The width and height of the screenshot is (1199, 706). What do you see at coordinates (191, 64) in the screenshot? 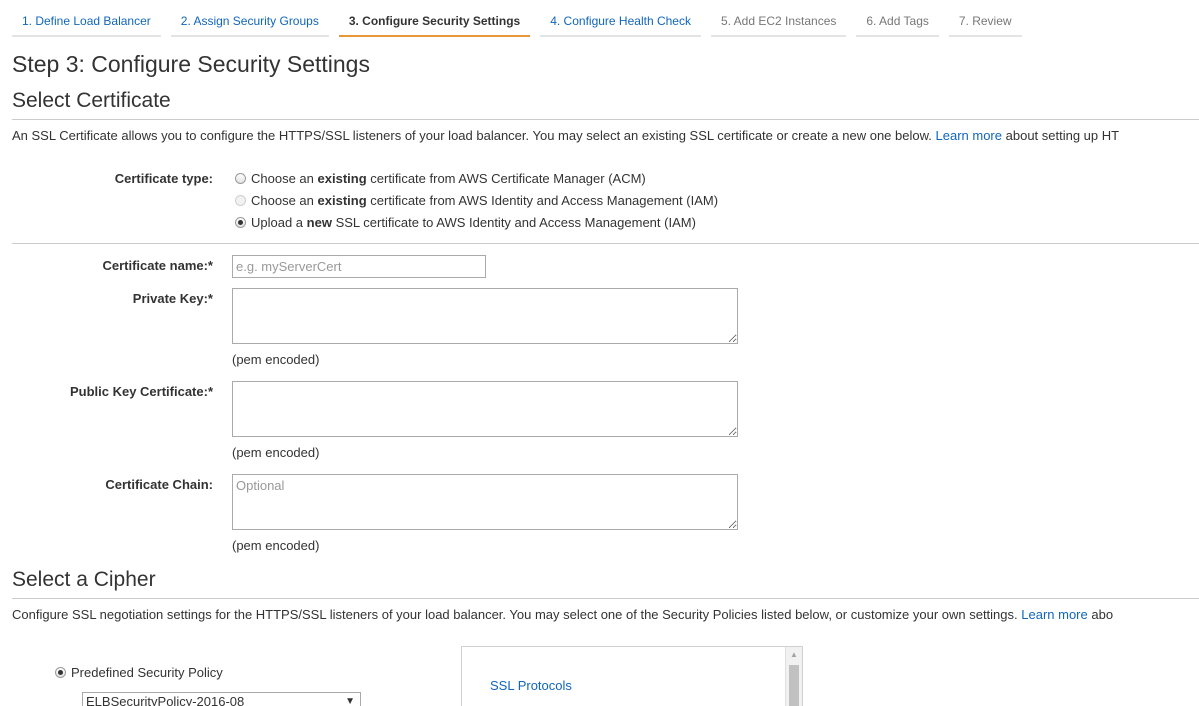
I see `page-title: Step 3: Configure Security Settings` at bounding box center [191, 64].